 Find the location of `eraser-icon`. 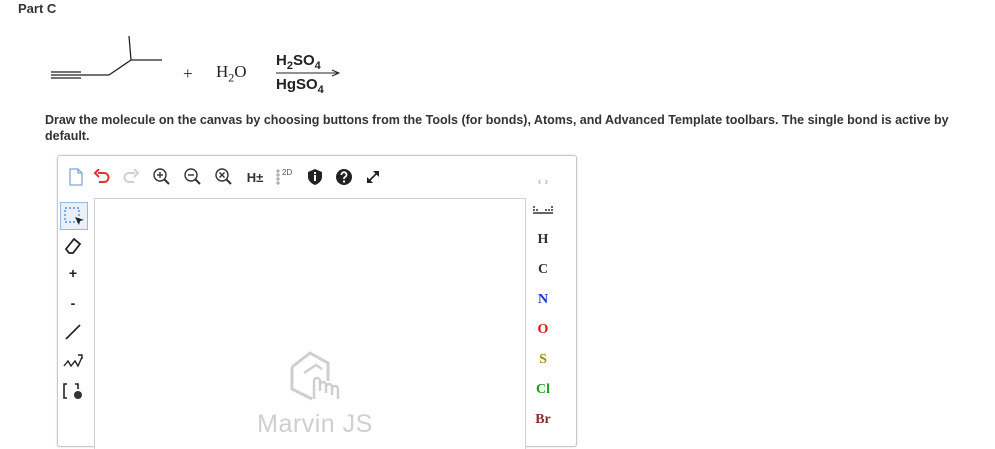

eraser-icon is located at coordinates (73, 245).